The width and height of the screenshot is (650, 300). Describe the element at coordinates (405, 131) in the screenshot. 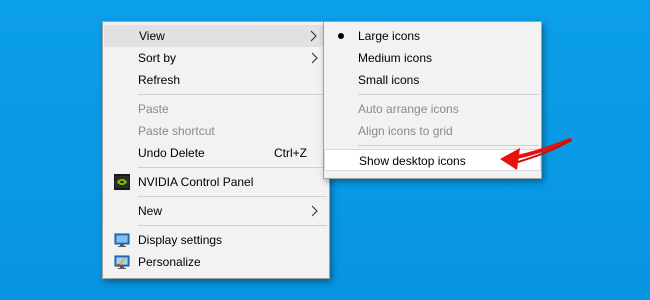

I see `menu-item-label: Align icons to grid` at that location.